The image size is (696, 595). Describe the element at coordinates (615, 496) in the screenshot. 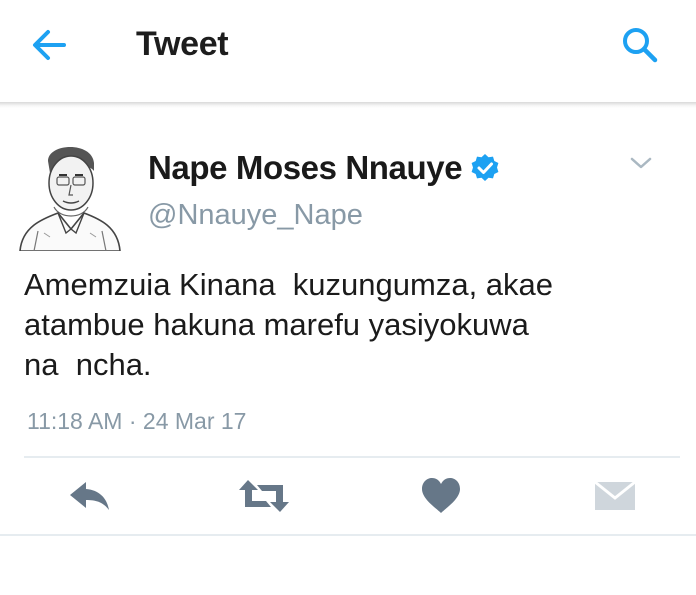

I see `envelope-icon` at that location.